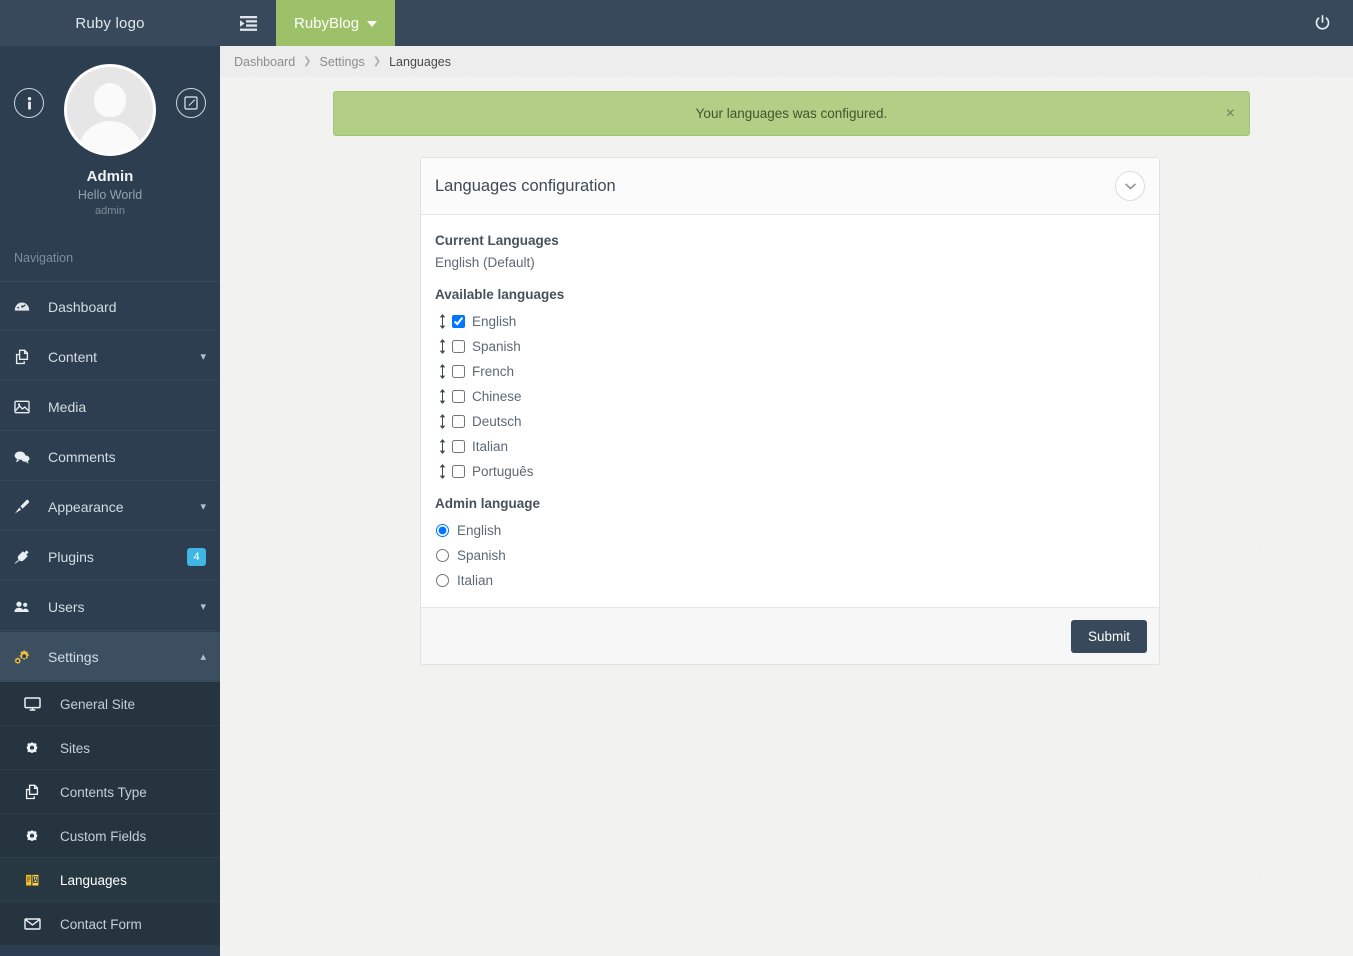  I want to click on sidebar-subitem-label: Sites, so click(75, 748).